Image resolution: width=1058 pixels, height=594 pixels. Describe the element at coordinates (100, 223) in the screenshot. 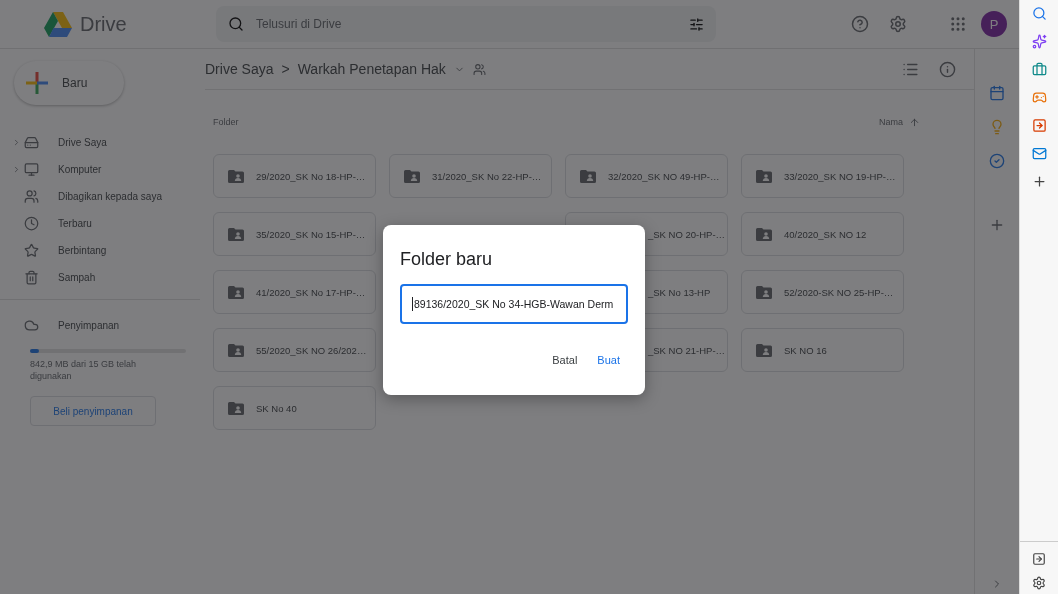

I see `nav-item: Terbaru` at that location.